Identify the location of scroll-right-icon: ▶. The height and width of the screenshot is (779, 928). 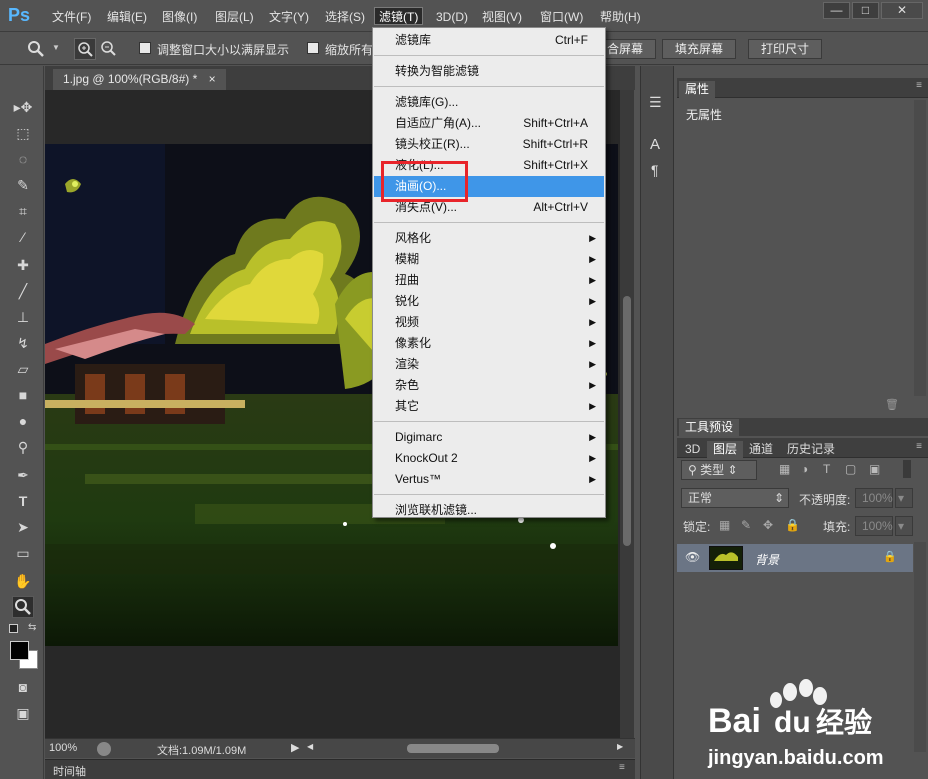
(620, 746).